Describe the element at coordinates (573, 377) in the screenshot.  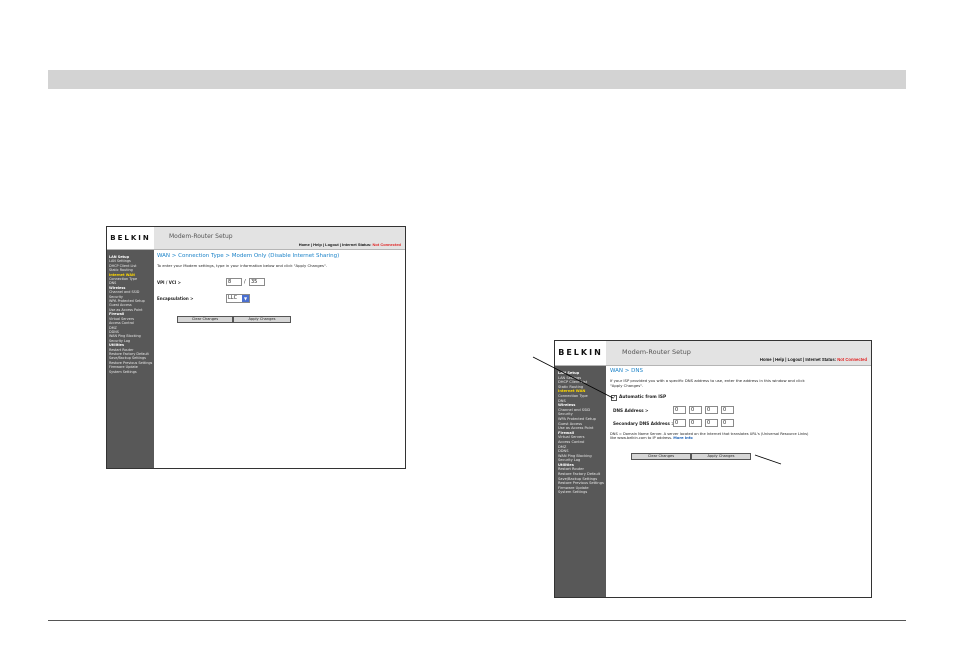
I see `callout-line-checkbox` at that location.